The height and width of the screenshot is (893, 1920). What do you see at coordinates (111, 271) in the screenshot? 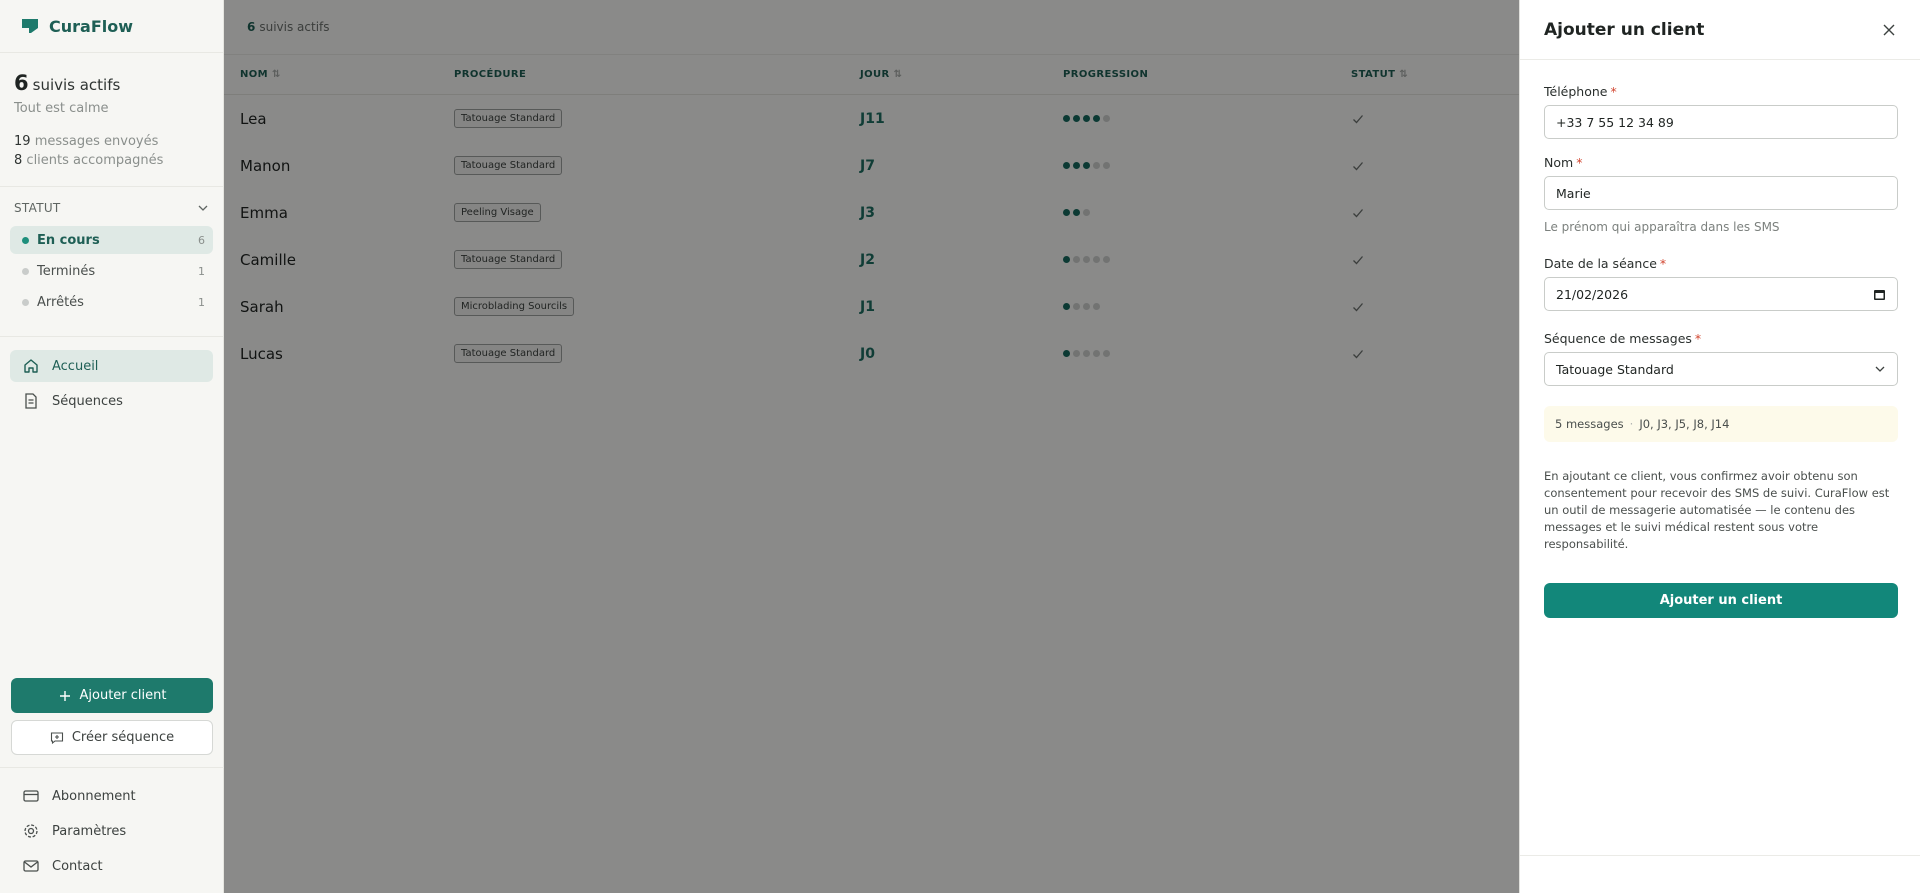
I see `status-filter-finished: Terminés 1` at bounding box center [111, 271].